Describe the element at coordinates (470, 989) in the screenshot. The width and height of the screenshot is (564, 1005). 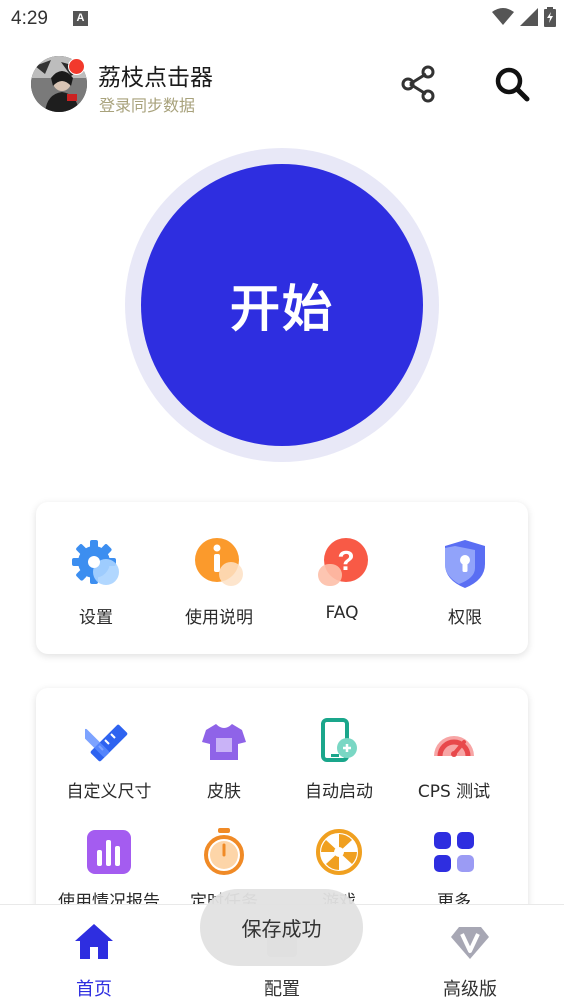
I see `nav-premium-label: 高级版` at that location.